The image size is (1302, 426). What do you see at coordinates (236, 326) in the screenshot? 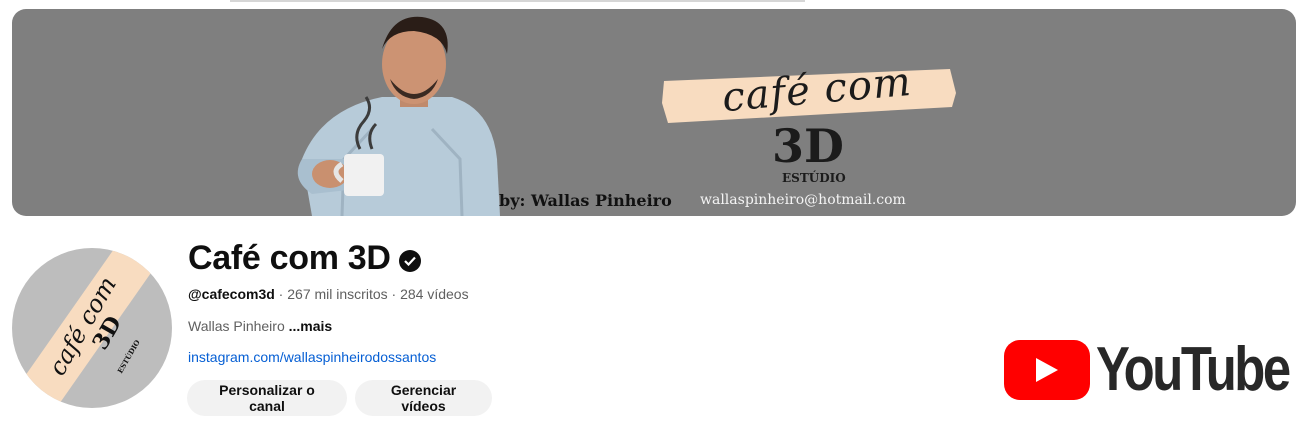
I see `description-text: Wallas Pinheiro` at bounding box center [236, 326].